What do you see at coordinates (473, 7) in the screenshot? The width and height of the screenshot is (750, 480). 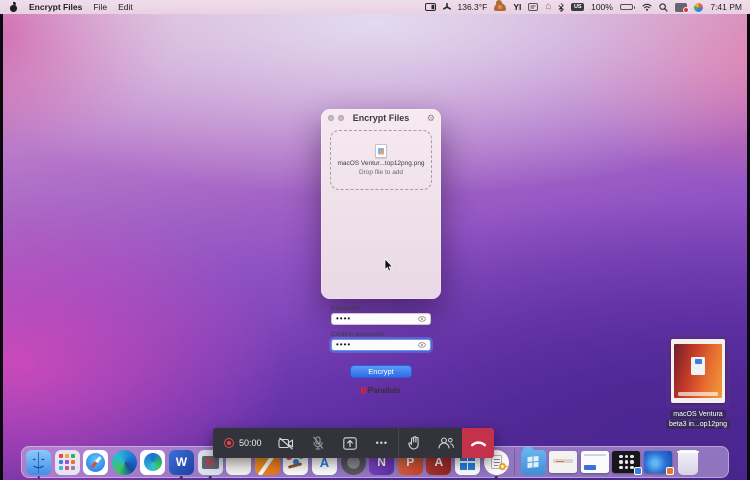 I see `temperature-reading: 136.3°F` at bounding box center [473, 7].